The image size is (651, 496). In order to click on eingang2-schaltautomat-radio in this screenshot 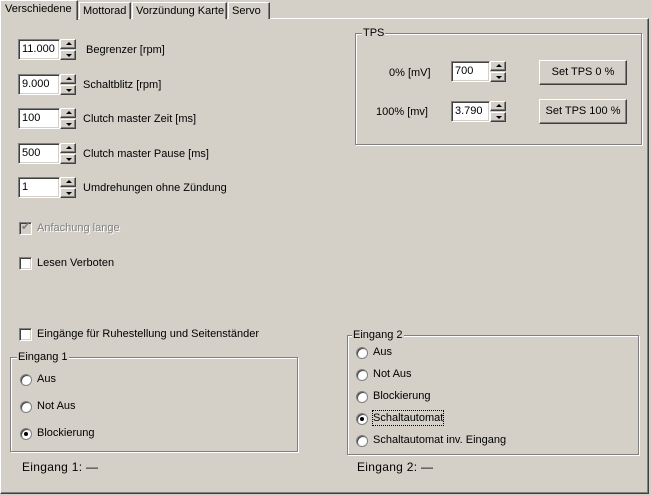, I will do `click(362, 419)`.